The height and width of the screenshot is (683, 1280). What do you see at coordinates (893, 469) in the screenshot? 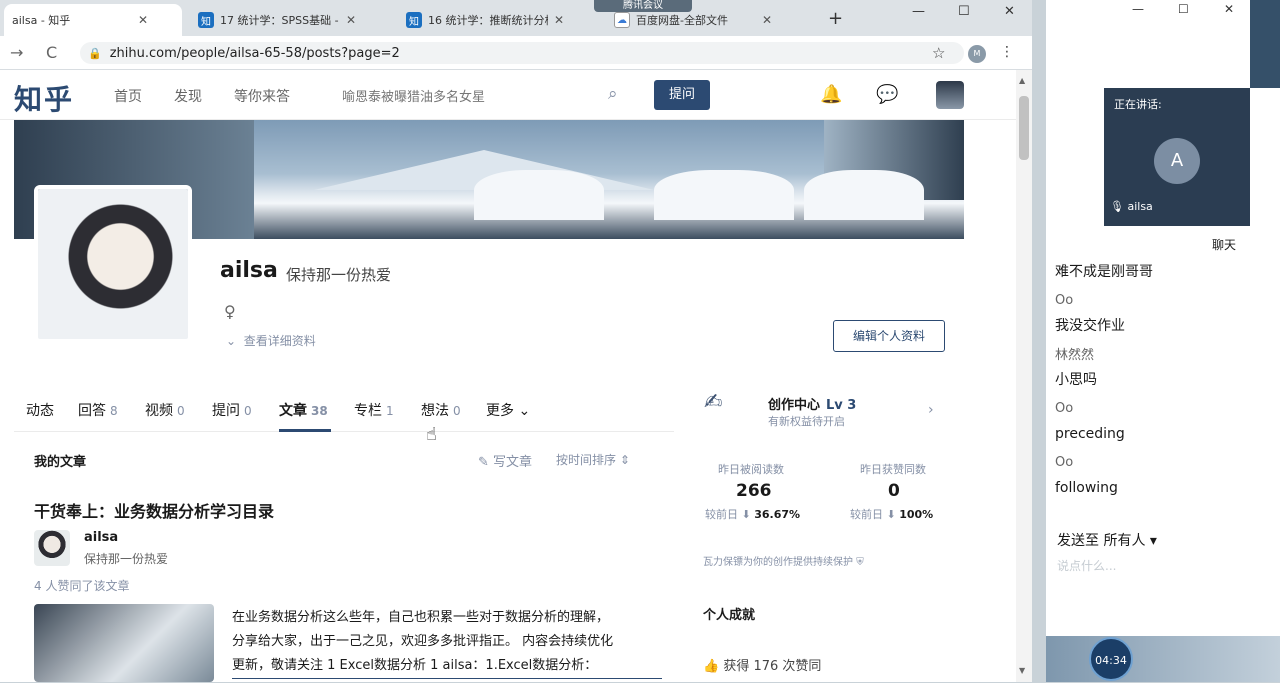
I see `stat-label: 昨日获赞同数` at bounding box center [893, 469].